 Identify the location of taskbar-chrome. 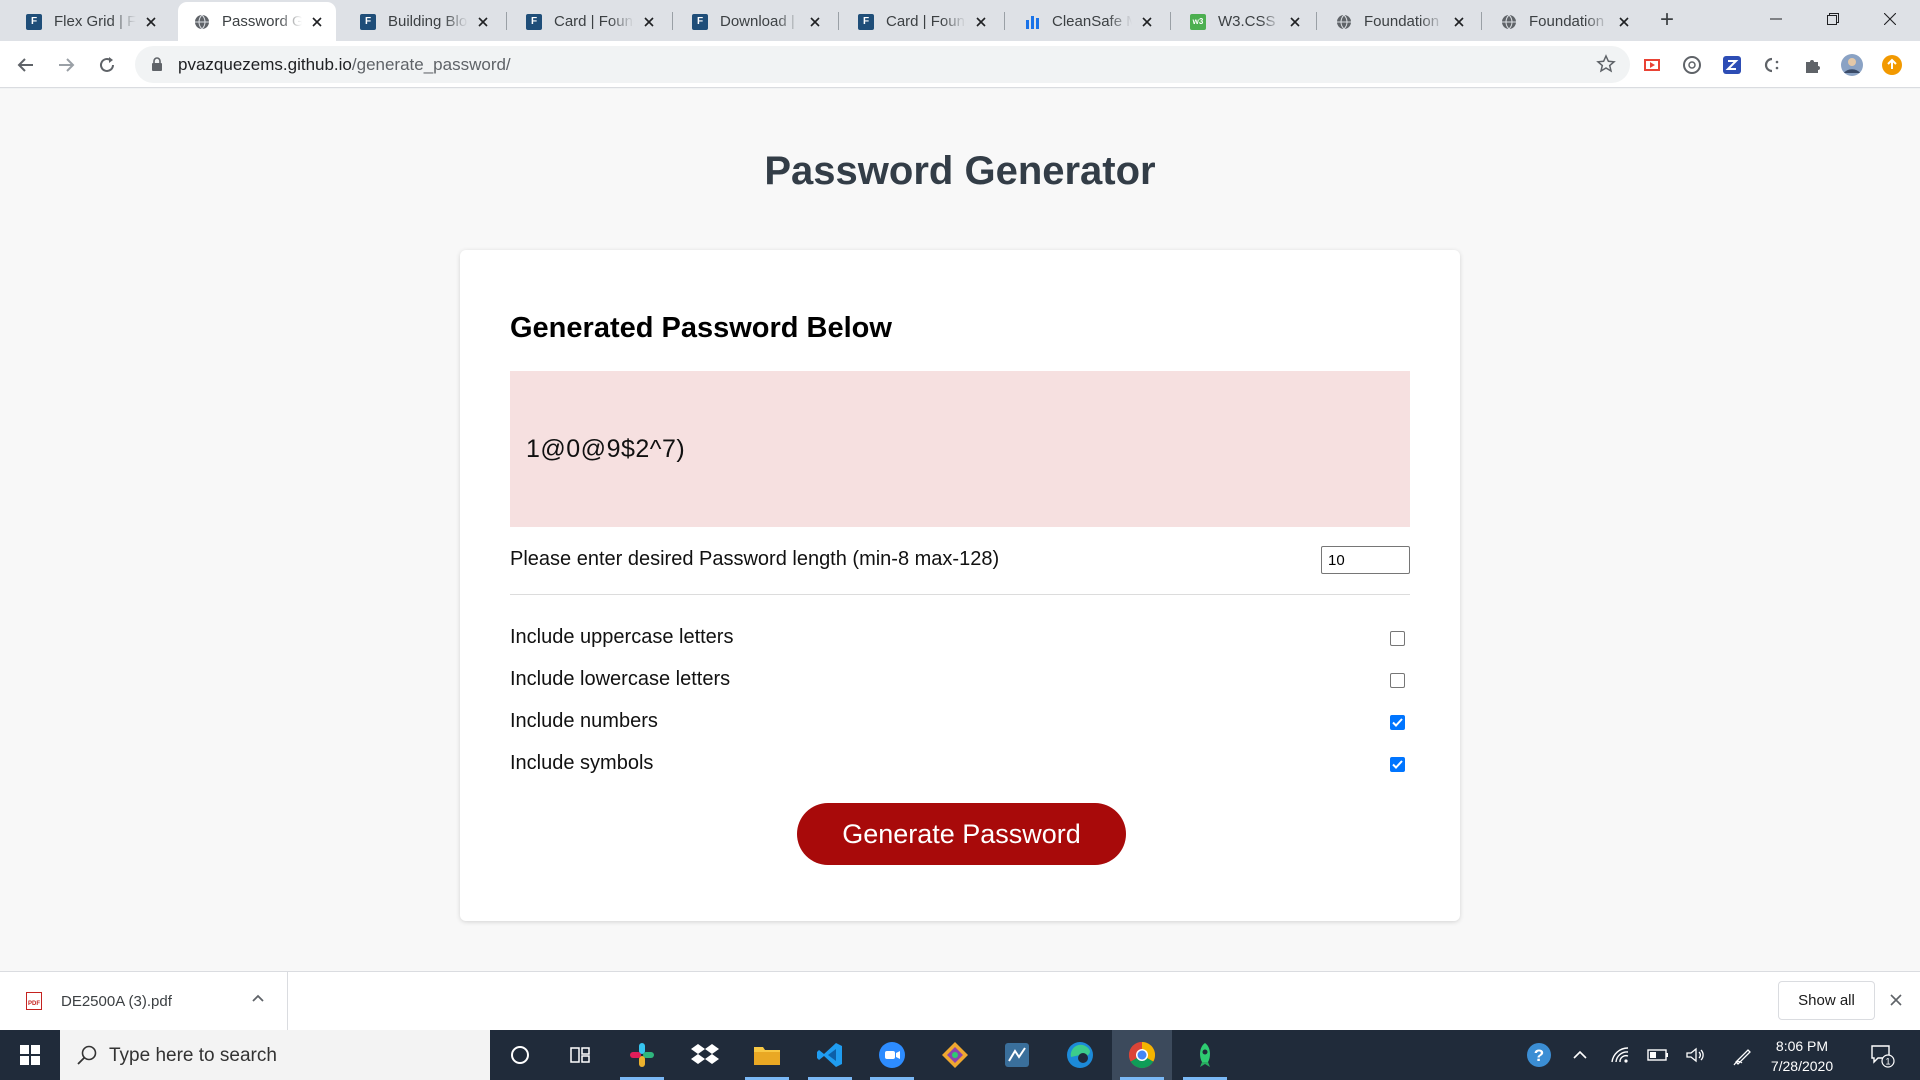
(1142, 1055).